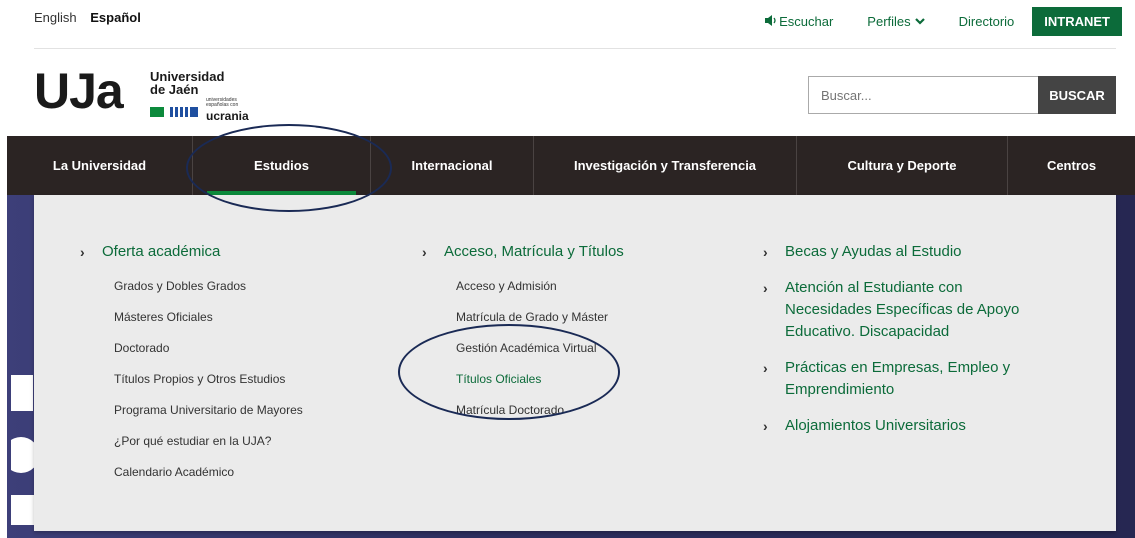 Image resolution: width=1135 pixels, height=538 pixels. I want to click on menu-link-label: Becas y Ayudas al Estudio, so click(873, 251).